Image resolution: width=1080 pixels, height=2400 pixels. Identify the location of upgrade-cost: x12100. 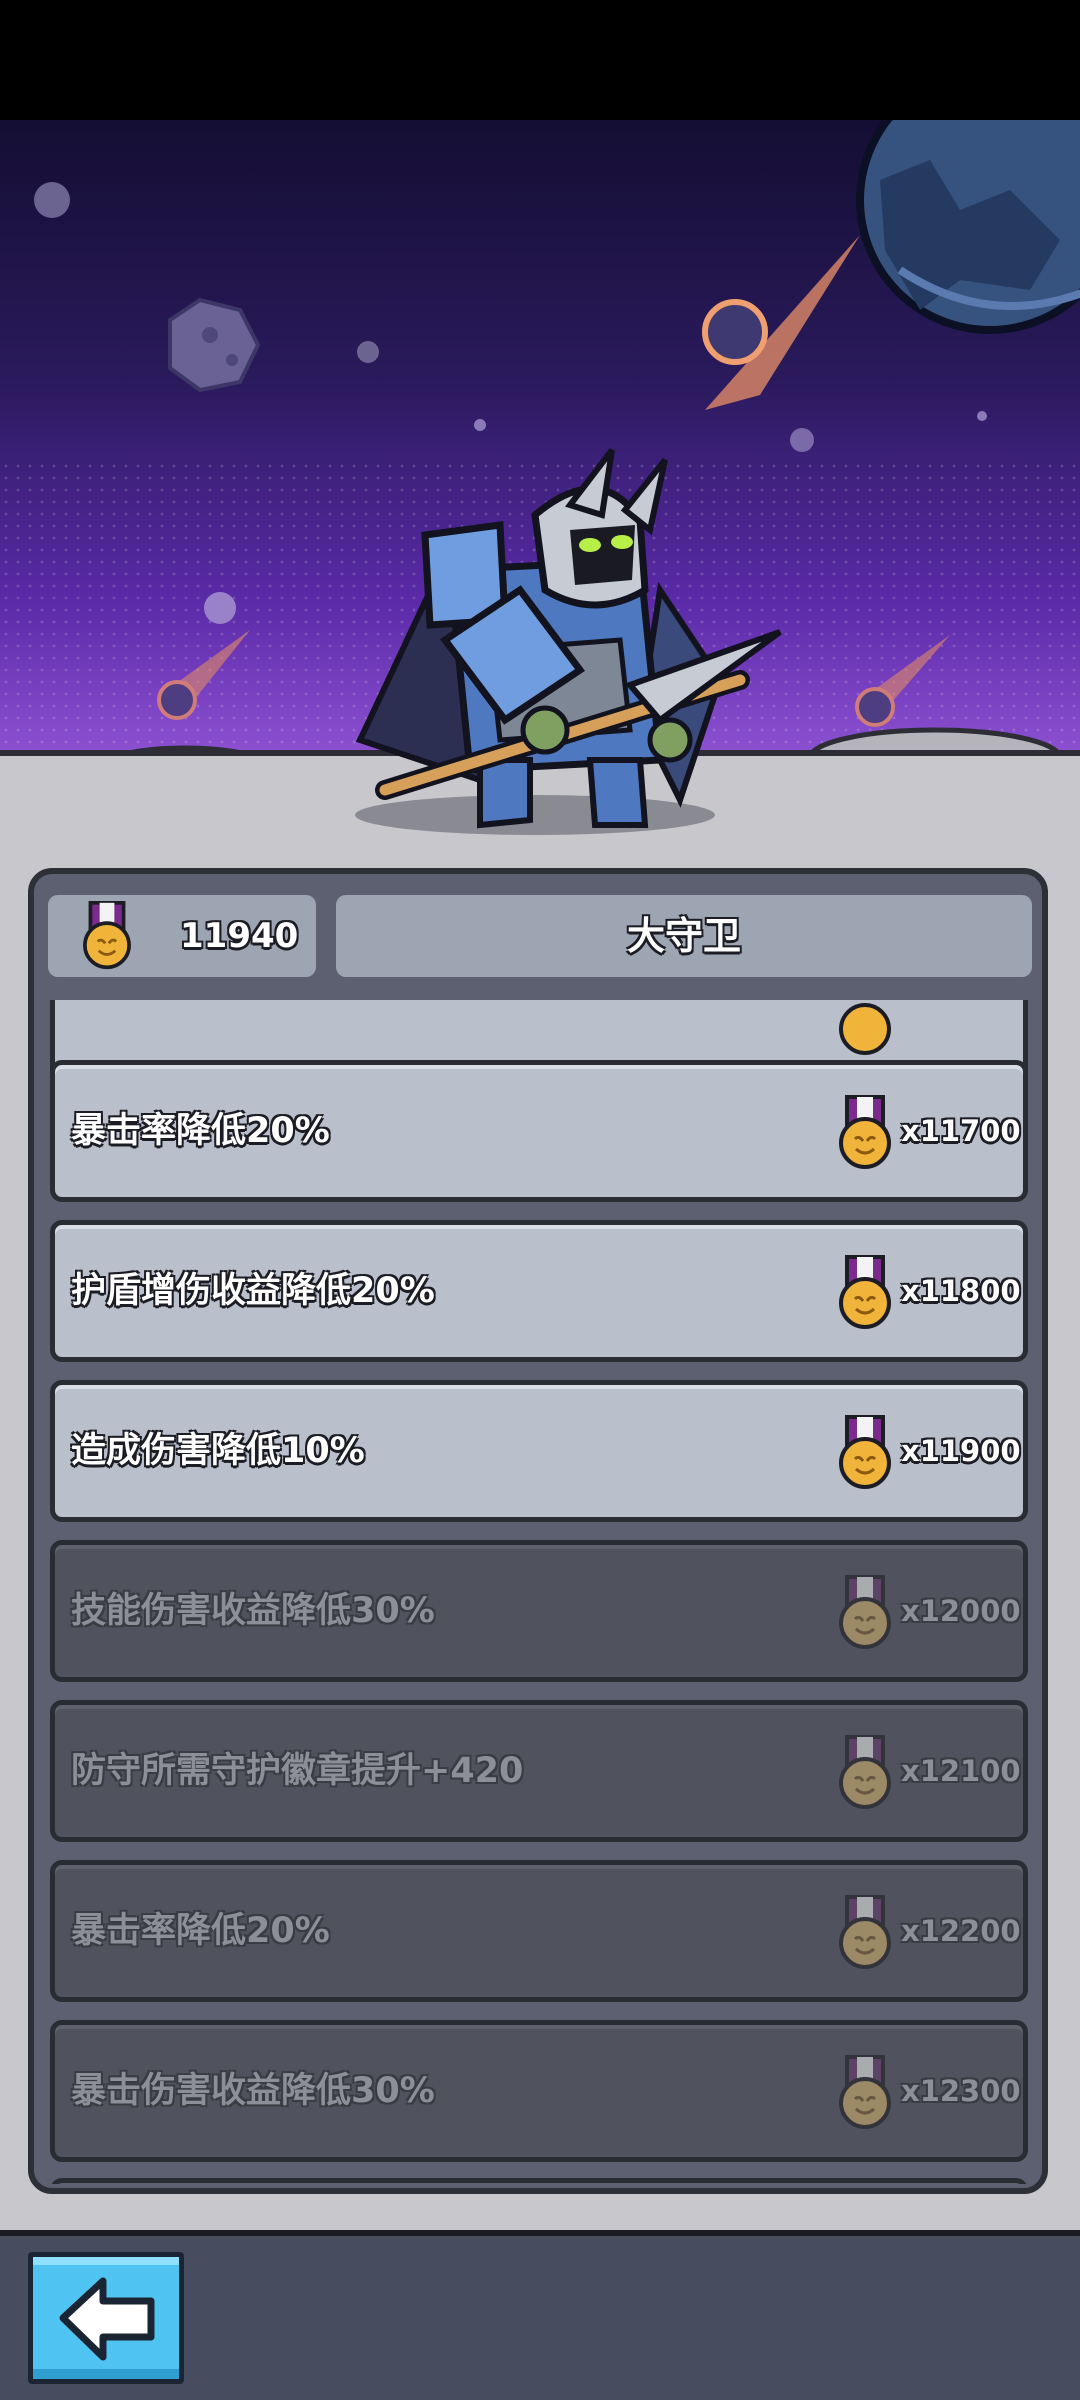
(961, 1771).